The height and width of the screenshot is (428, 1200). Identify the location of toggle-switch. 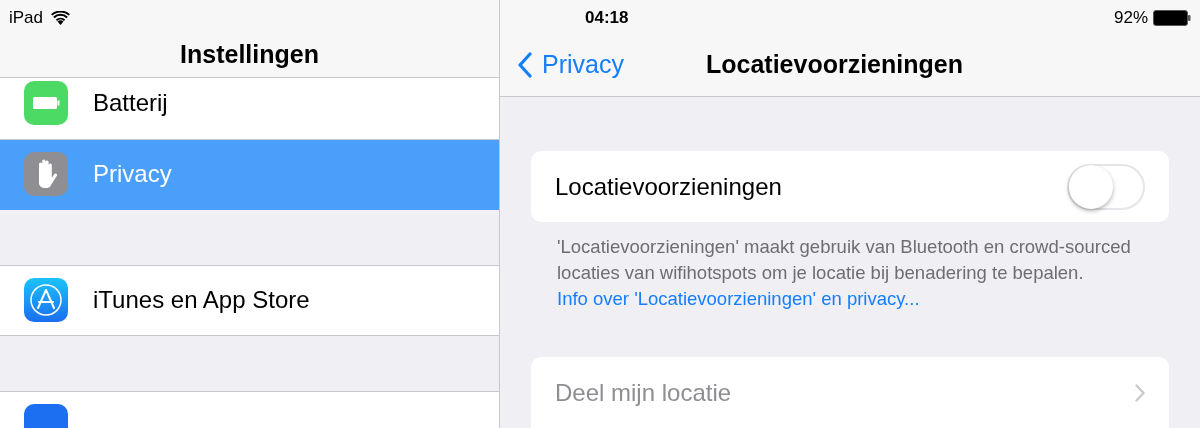
(1106, 186).